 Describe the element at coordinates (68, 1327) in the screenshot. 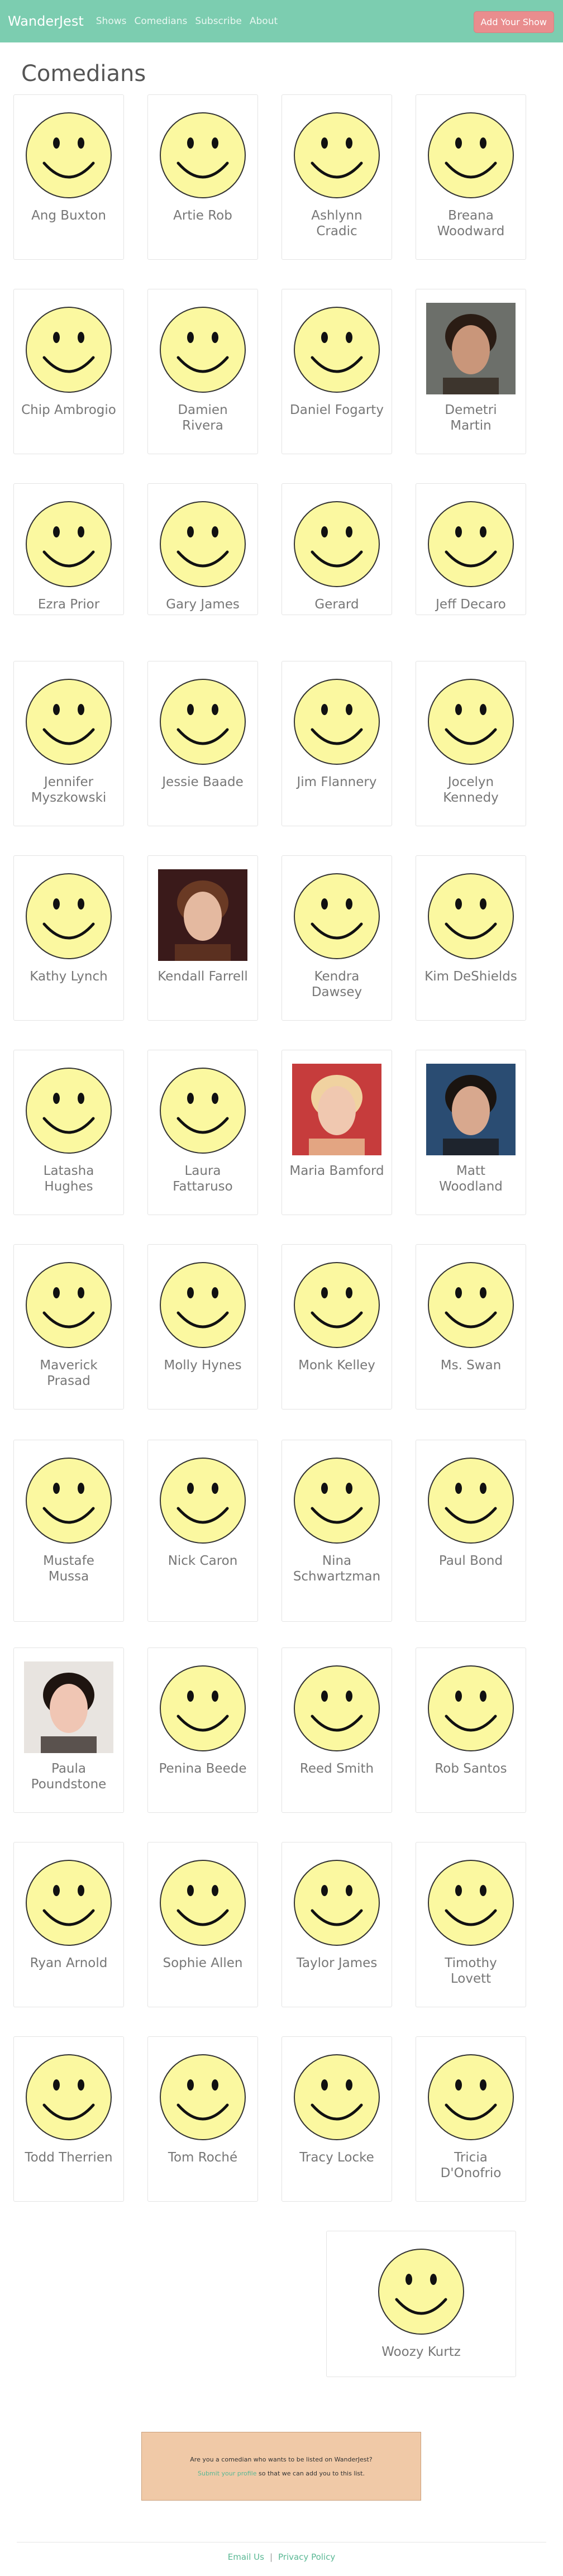

I see `comedian-card: Maverick Prasad` at that location.